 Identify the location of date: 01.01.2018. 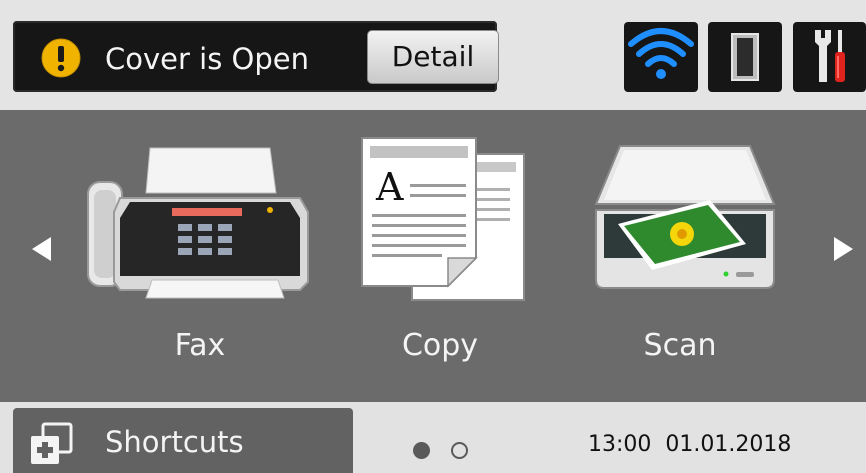
(728, 444).